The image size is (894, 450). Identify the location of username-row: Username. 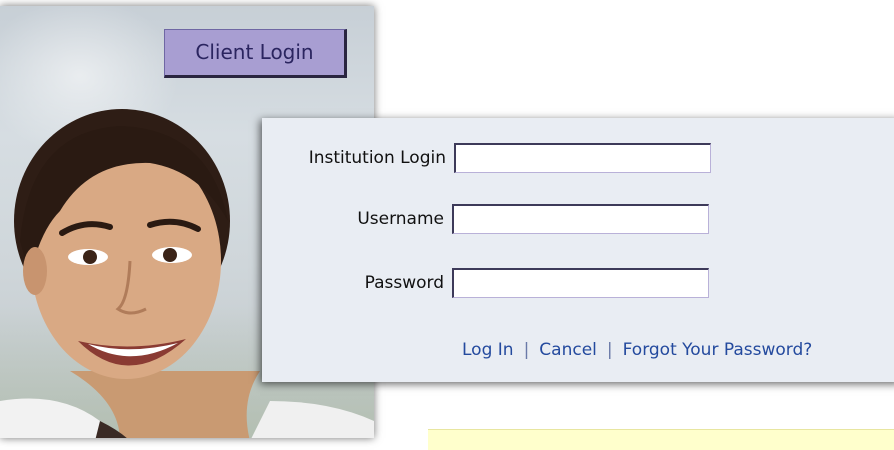
(485, 219).